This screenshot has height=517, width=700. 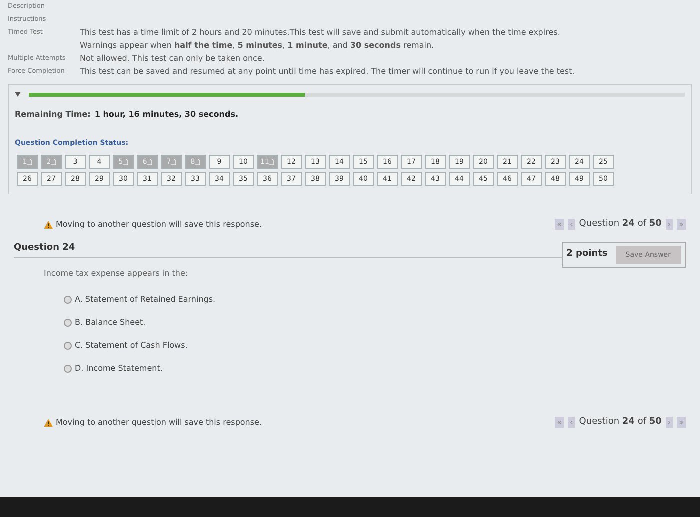 I want to click on field-text: Not allowed. This test can only be taken once., so click(x=172, y=59).